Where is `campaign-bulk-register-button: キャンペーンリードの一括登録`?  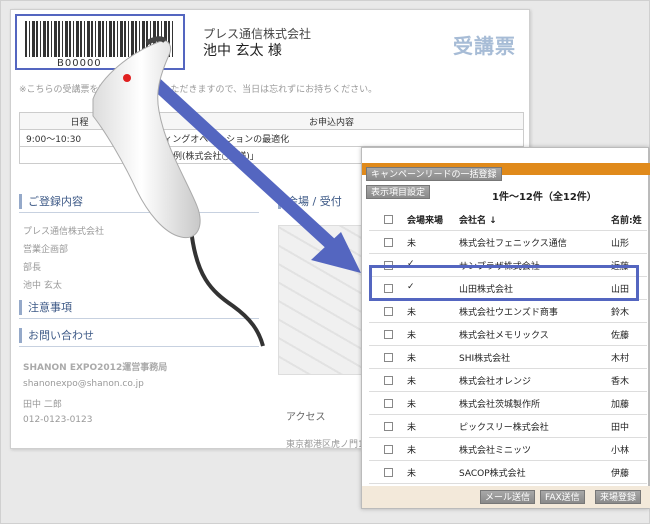 campaign-bulk-register-button: キャンペーンリードの一括登録 is located at coordinates (434, 174).